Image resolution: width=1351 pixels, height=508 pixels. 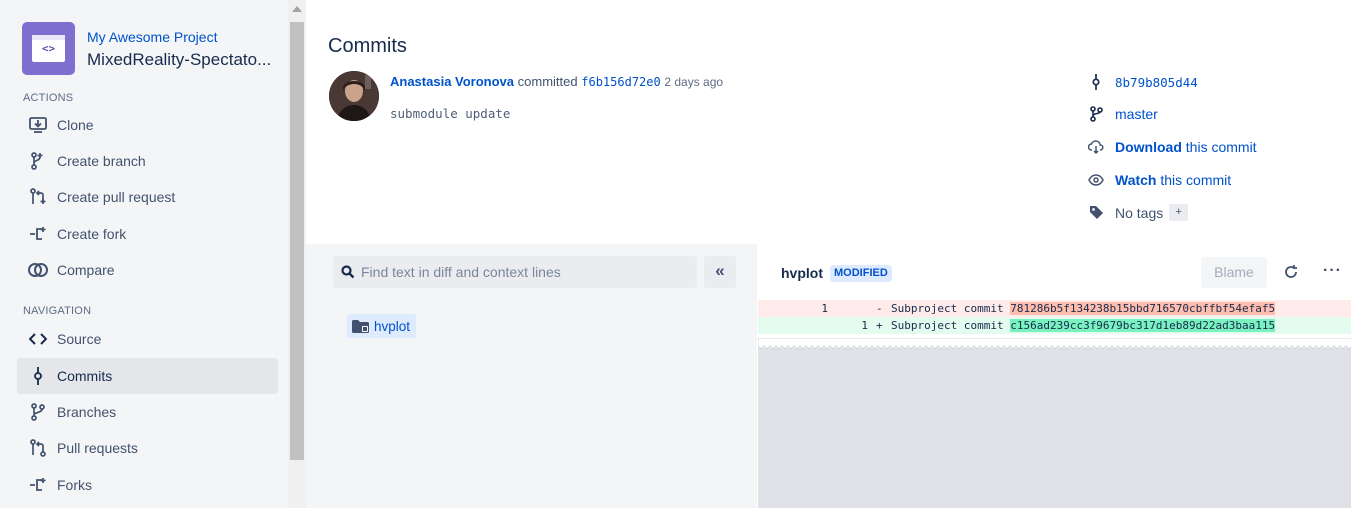 What do you see at coordinates (38, 339) in the screenshot?
I see `source-icon` at bounding box center [38, 339].